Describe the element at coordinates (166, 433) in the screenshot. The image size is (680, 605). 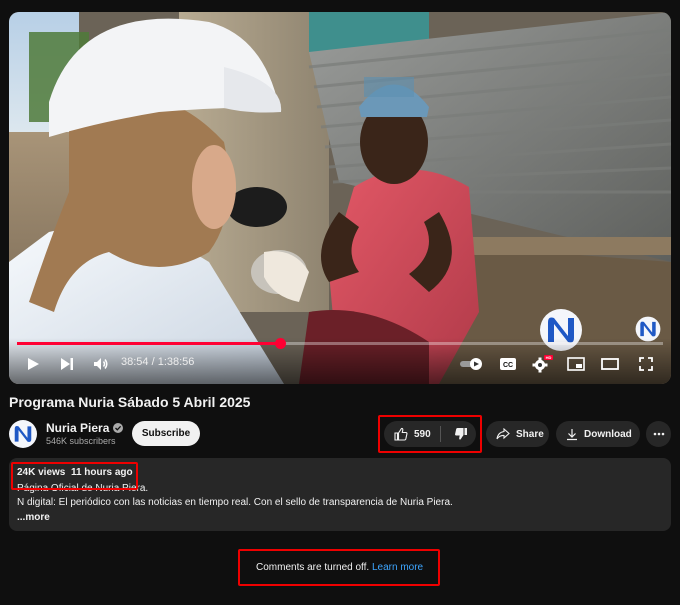
I see `subscribe-button: Subscribe` at that location.